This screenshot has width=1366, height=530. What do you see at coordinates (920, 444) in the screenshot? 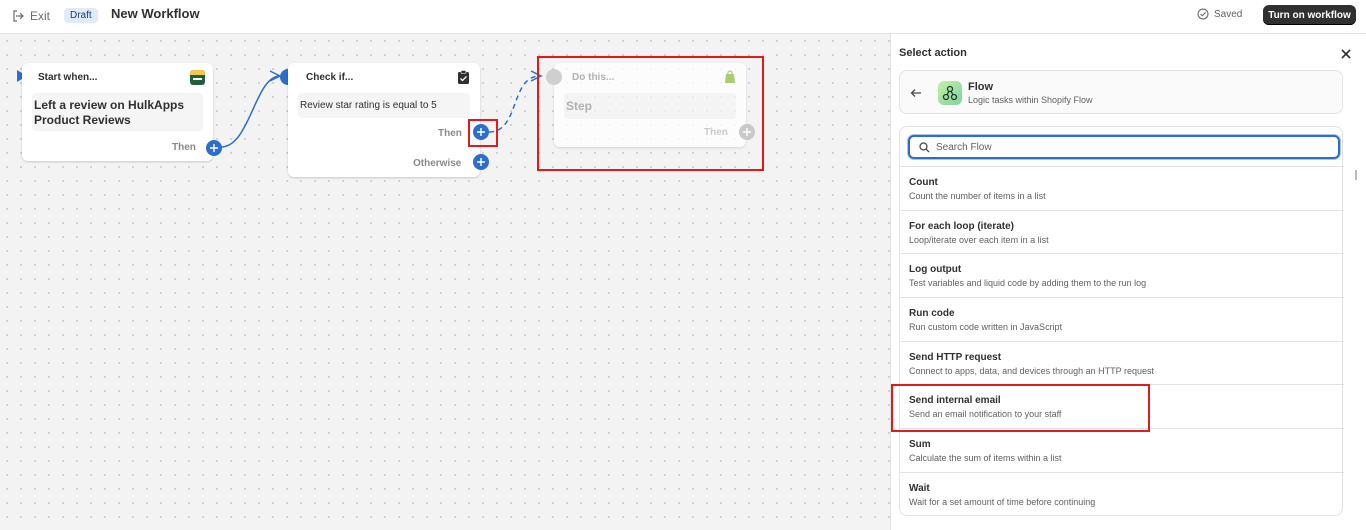
I see `action-title: Sum` at bounding box center [920, 444].